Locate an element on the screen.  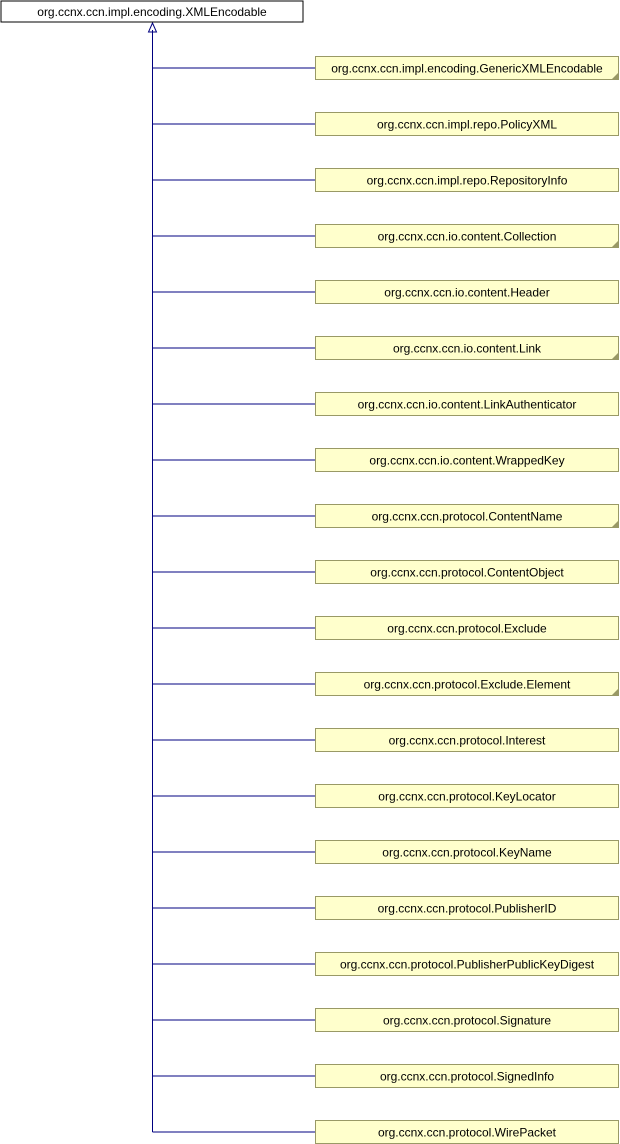
child-class-node: org.ccnx.ccn.protocol.ContentName is located at coordinates (467, 516).